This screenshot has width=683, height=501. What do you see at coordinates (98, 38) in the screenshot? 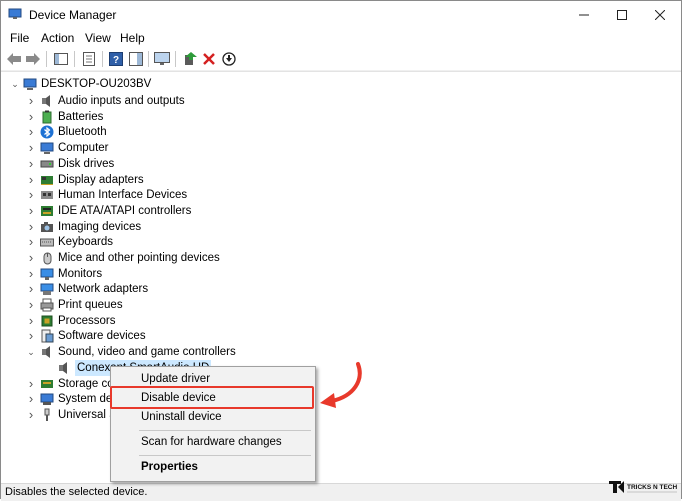
I see `menu-view: View` at bounding box center [98, 38].